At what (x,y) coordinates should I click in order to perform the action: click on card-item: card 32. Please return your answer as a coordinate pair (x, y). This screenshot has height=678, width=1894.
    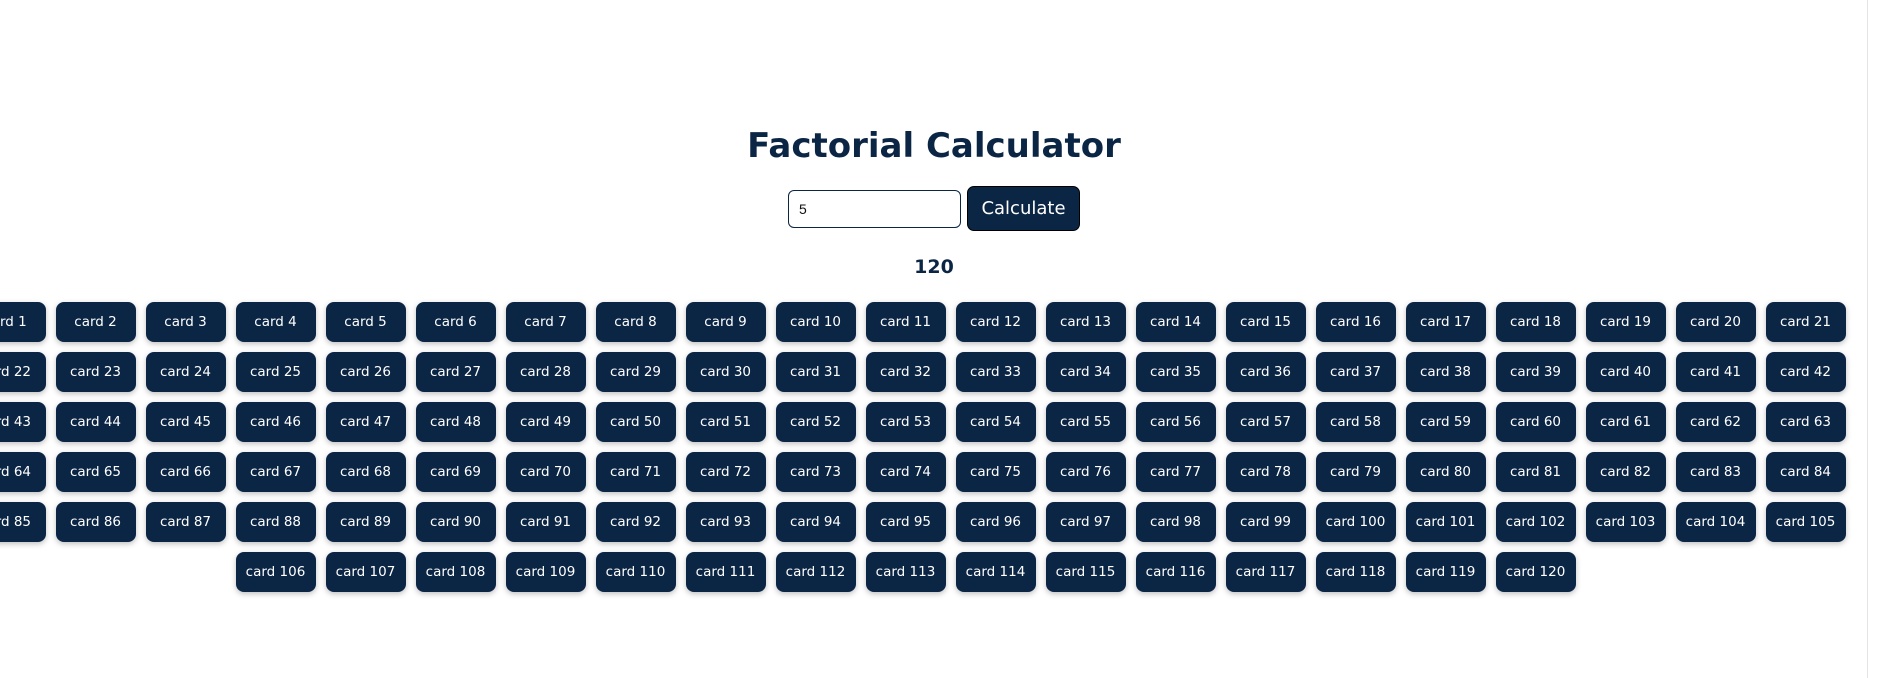
    Looking at the image, I should click on (905, 372).